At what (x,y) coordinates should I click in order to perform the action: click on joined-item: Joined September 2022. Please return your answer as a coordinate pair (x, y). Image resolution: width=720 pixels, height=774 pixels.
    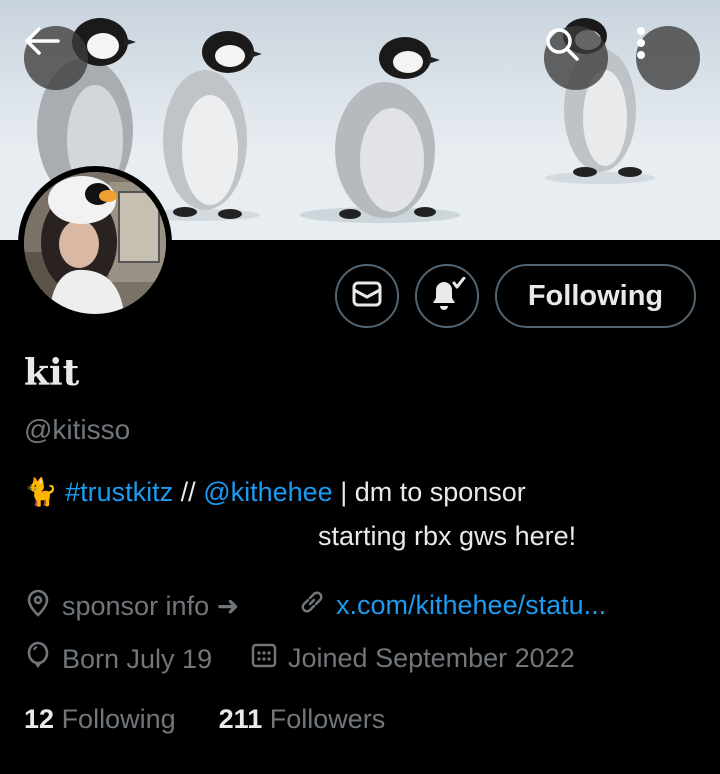
    Looking at the image, I should click on (412, 658).